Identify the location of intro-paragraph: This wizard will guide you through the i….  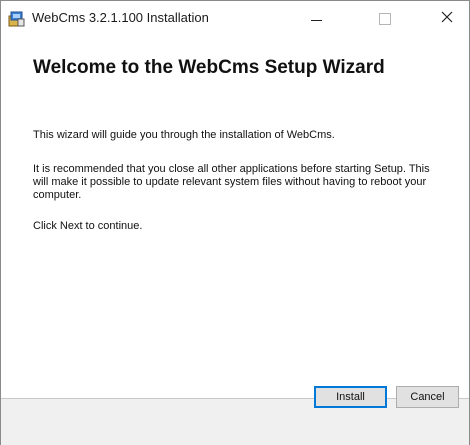
(184, 135).